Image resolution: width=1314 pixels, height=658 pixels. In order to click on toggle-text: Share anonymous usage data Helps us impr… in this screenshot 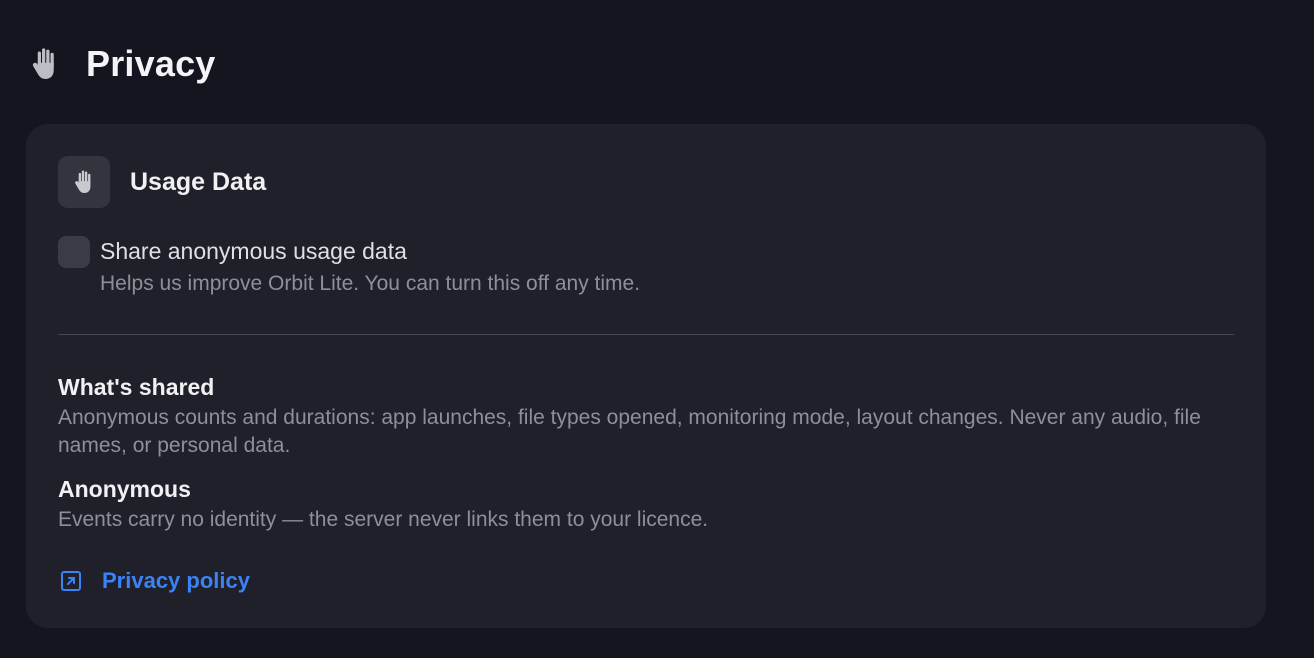, I will do `click(370, 267)`.